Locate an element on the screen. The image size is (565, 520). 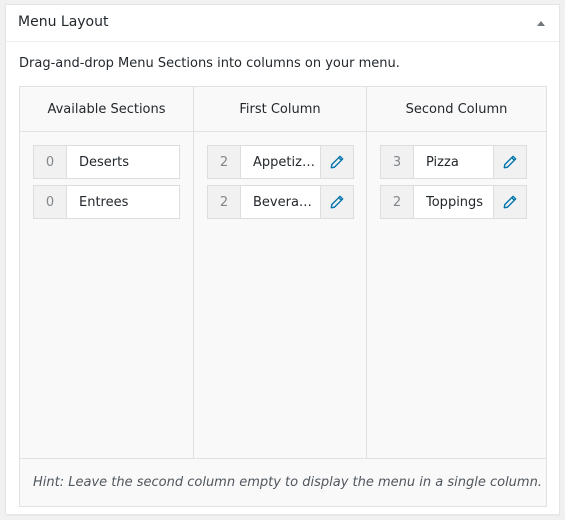
menu-section-item: 0 Deserts is located at coordinates (106, 162).